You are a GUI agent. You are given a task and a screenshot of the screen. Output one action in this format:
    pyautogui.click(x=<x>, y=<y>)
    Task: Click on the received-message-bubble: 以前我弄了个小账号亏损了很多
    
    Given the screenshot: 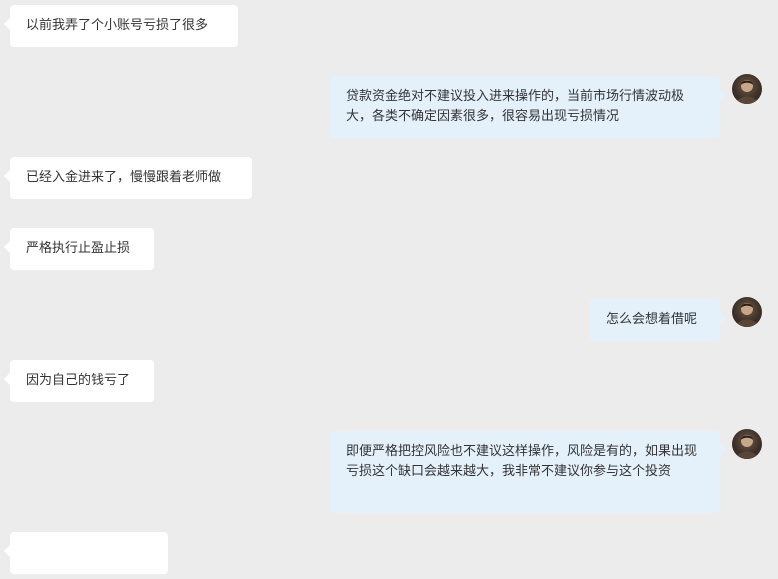 What is the action you would take?
    pyautogui.click(x=121, y=26)
    